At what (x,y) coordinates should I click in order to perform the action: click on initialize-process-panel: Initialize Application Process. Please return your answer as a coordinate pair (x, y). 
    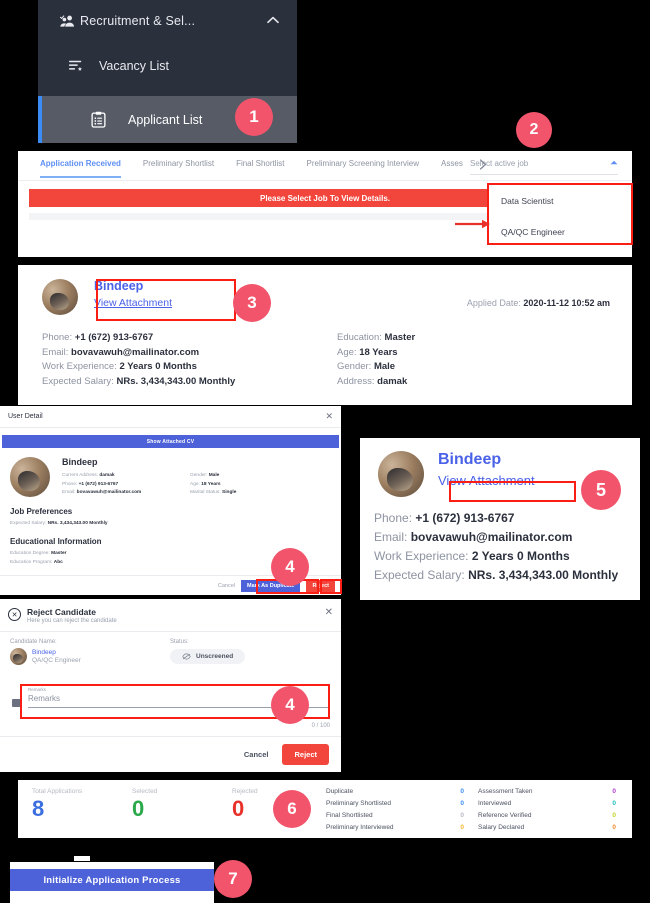
    Looking at the image, I should click on (112, 882).